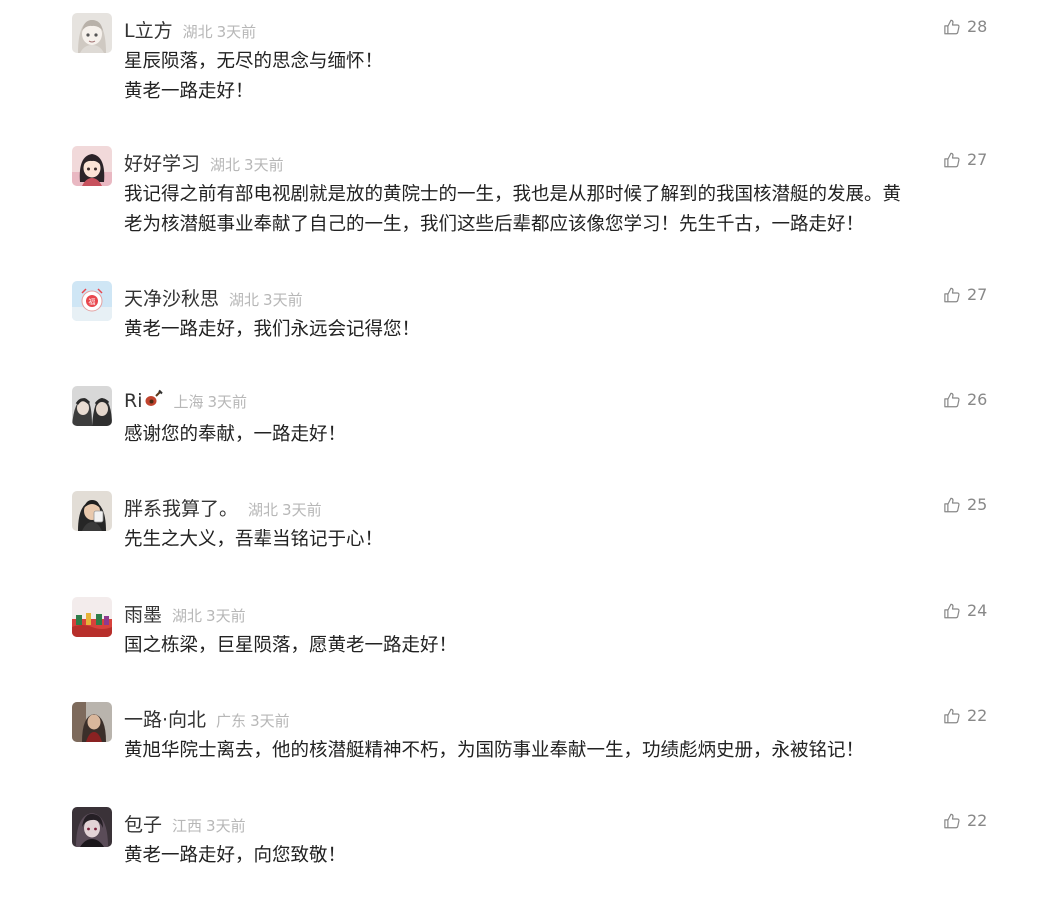 The image size is (1052, 900). I want to click on comment-meta: 包子 江西 3天前, so click(185, 823).